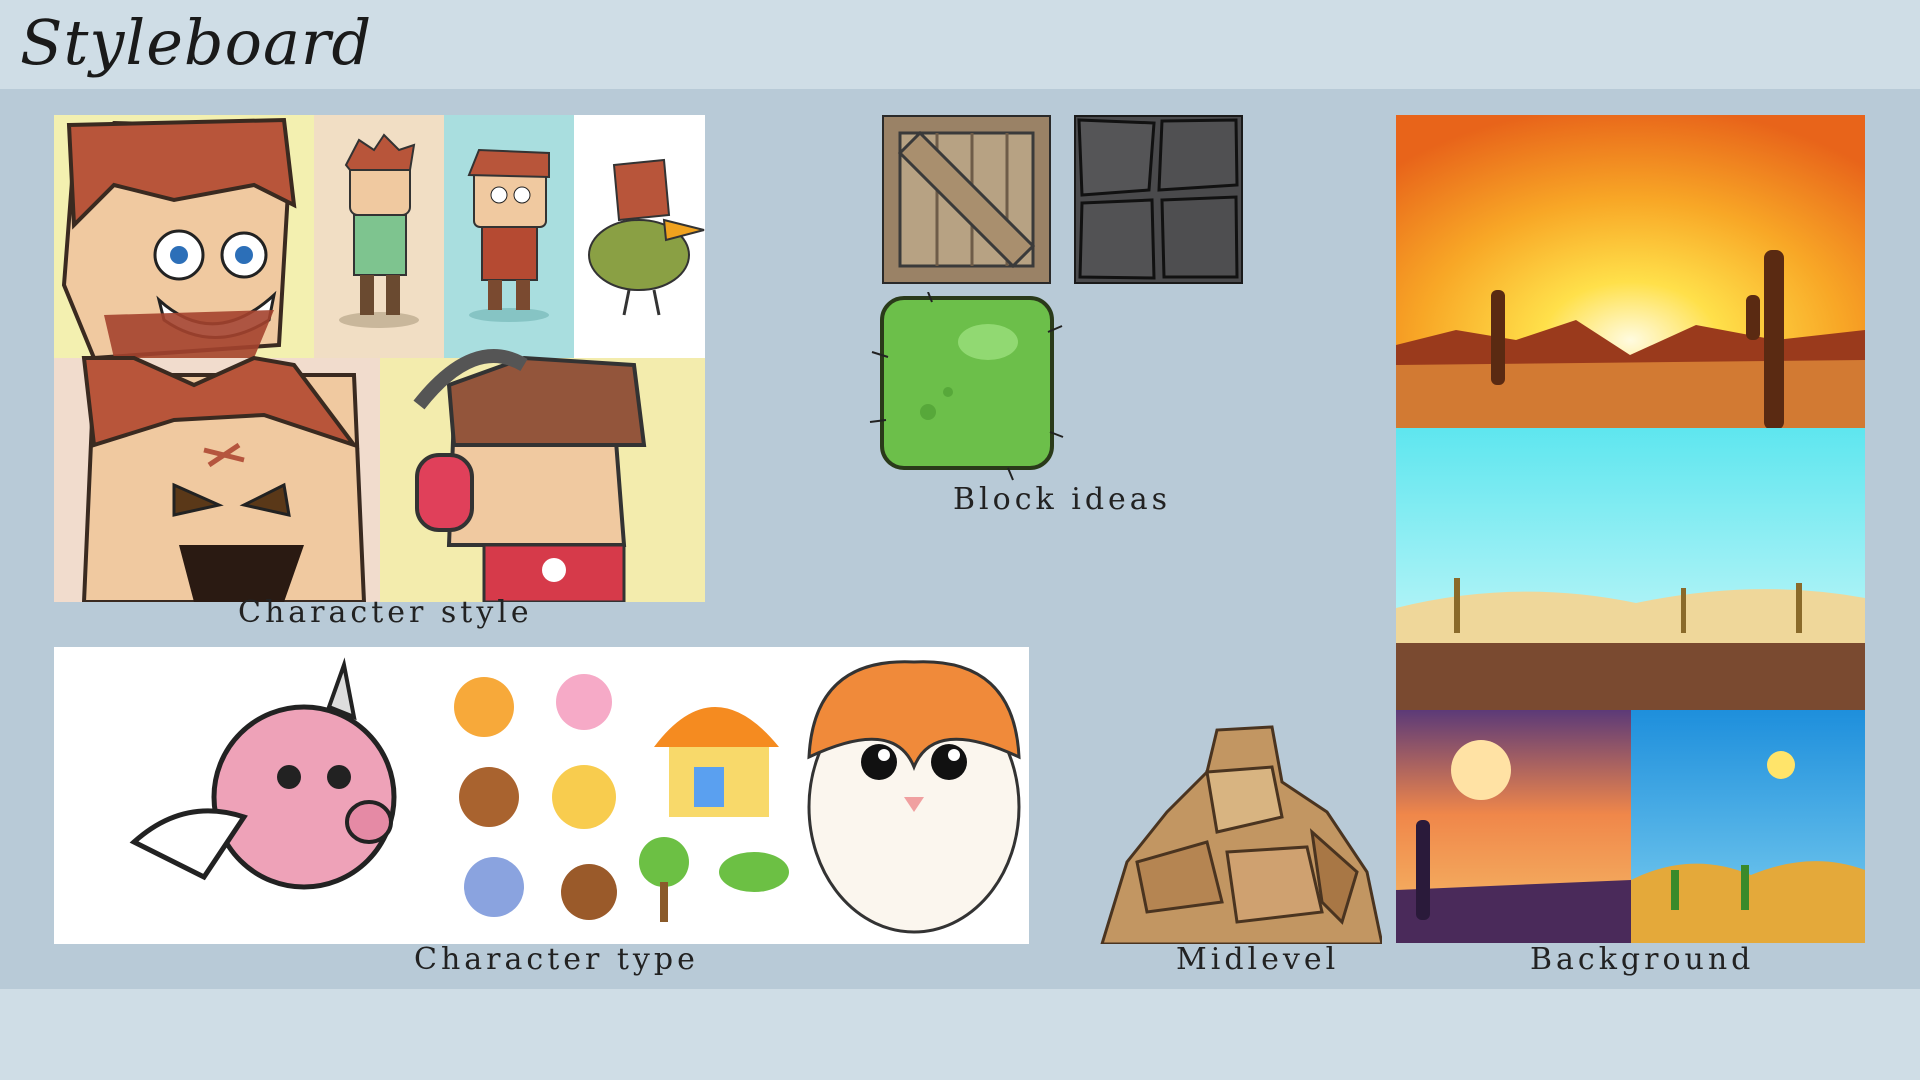 This screenshot has width=1920, height=1080. Describe the element at coordinates (179, 239) in the screenshot. I see `smiling-character-illustration` at that location.